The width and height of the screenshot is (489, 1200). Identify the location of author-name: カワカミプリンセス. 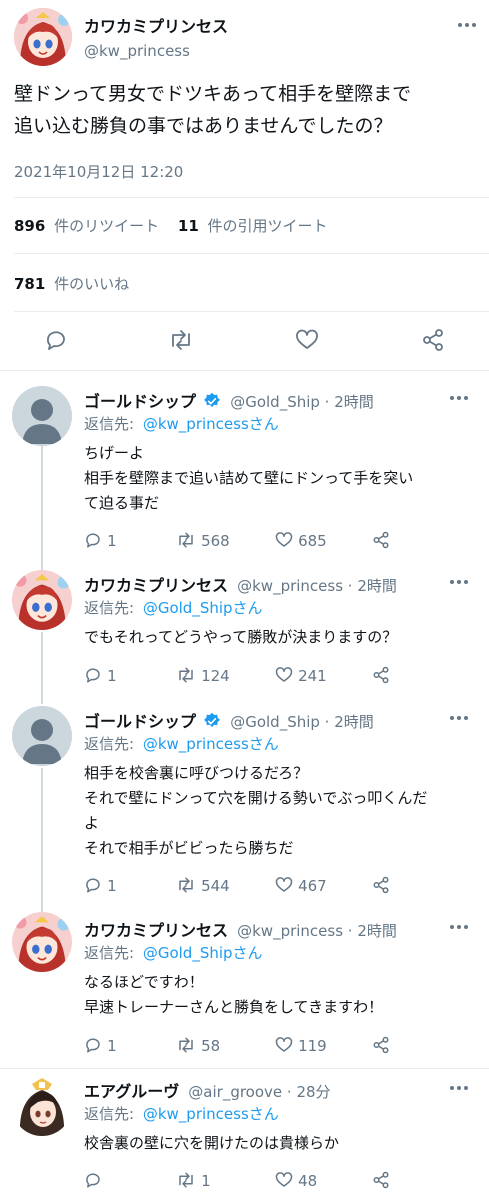
(156, 25).